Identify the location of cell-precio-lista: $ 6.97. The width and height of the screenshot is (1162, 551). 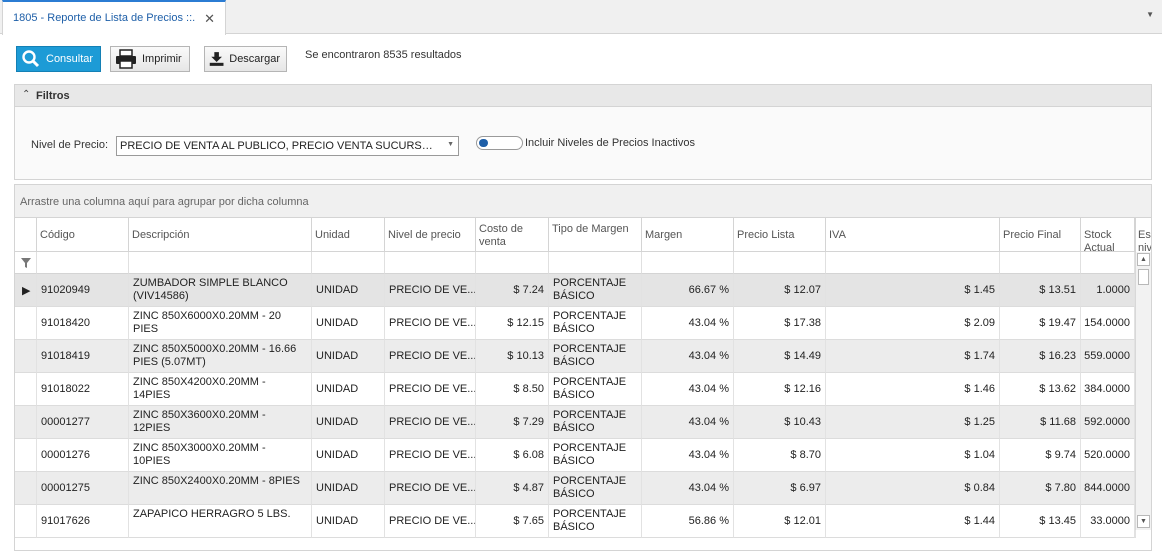
(780, 488).